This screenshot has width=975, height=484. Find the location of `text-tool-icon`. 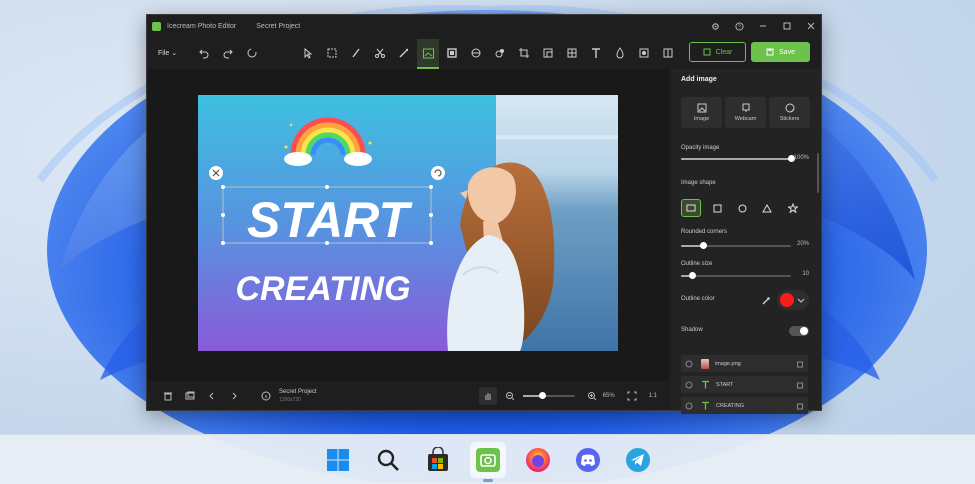

text-tool-icon is located at coordinates (596, 53).